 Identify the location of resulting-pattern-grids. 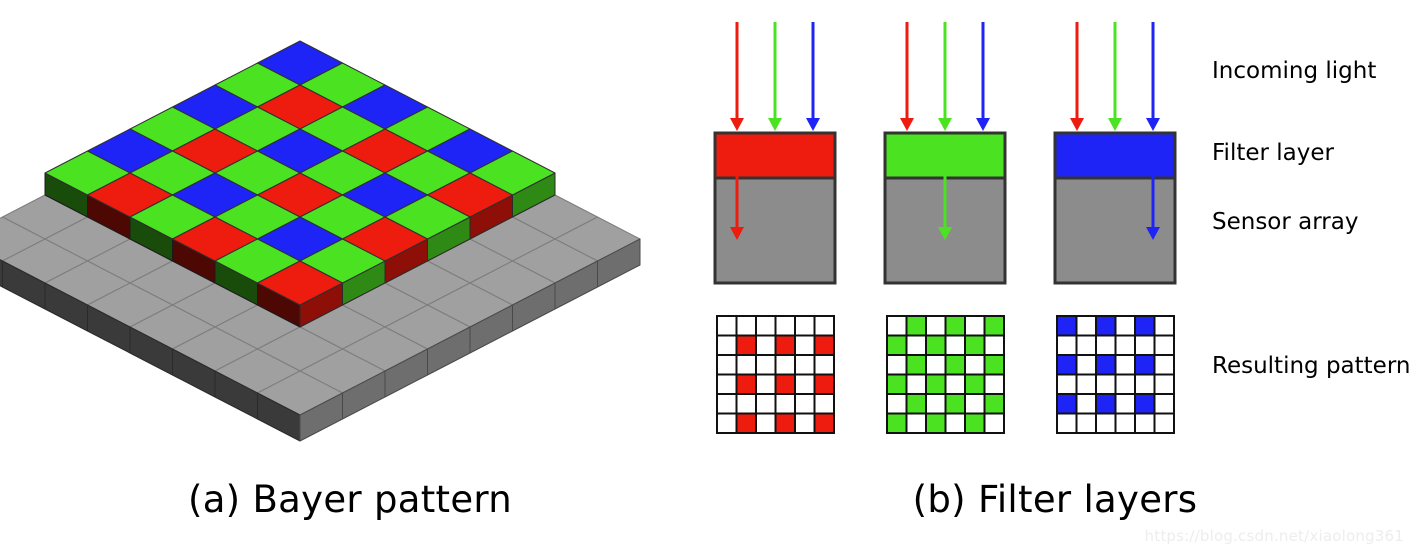
(945, 374).